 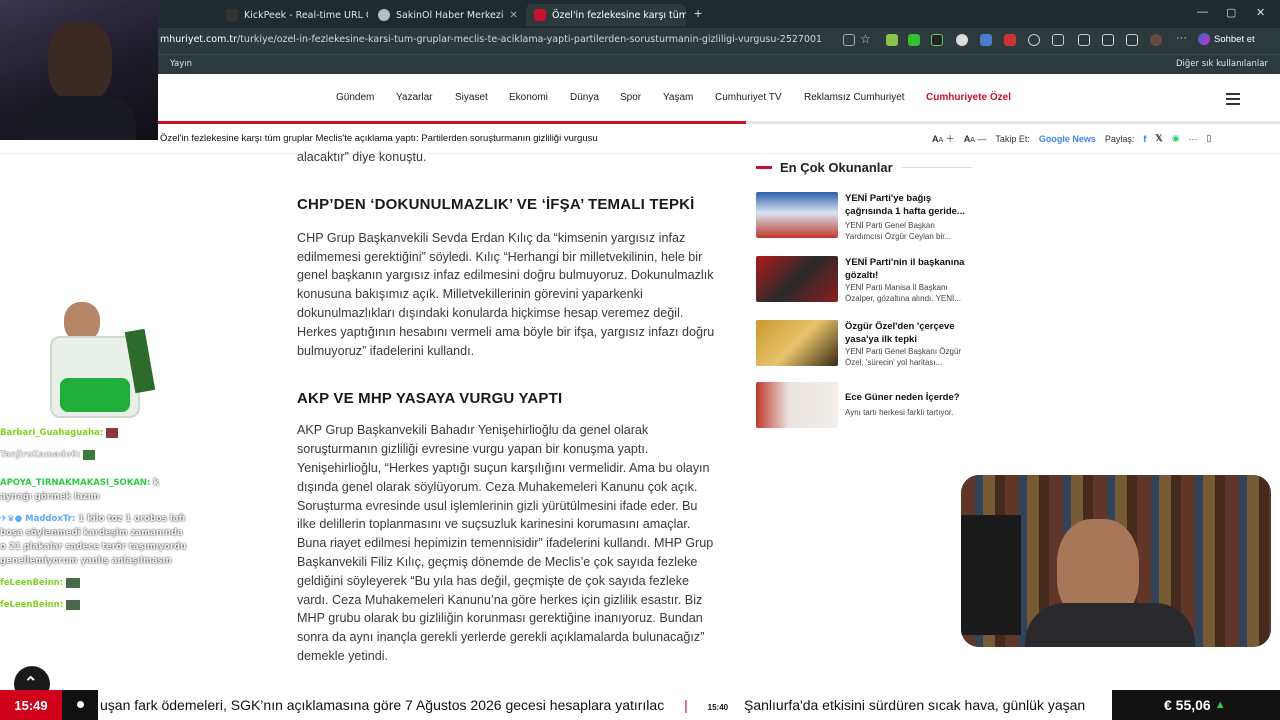 I want to click on avatar, so click(x=1156, y=40).